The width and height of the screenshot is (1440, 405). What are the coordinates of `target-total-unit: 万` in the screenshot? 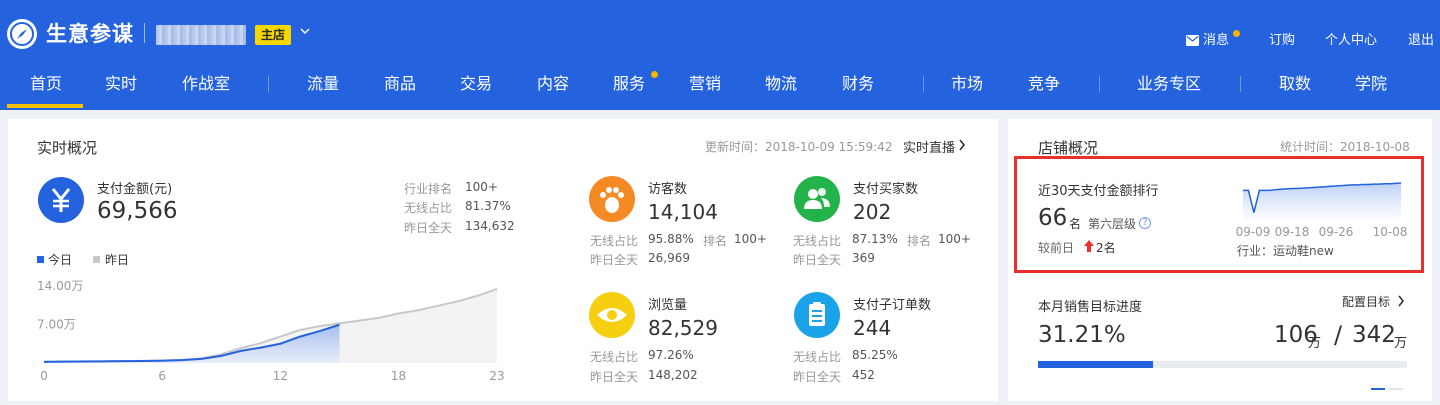 It's located at (1401, 343).